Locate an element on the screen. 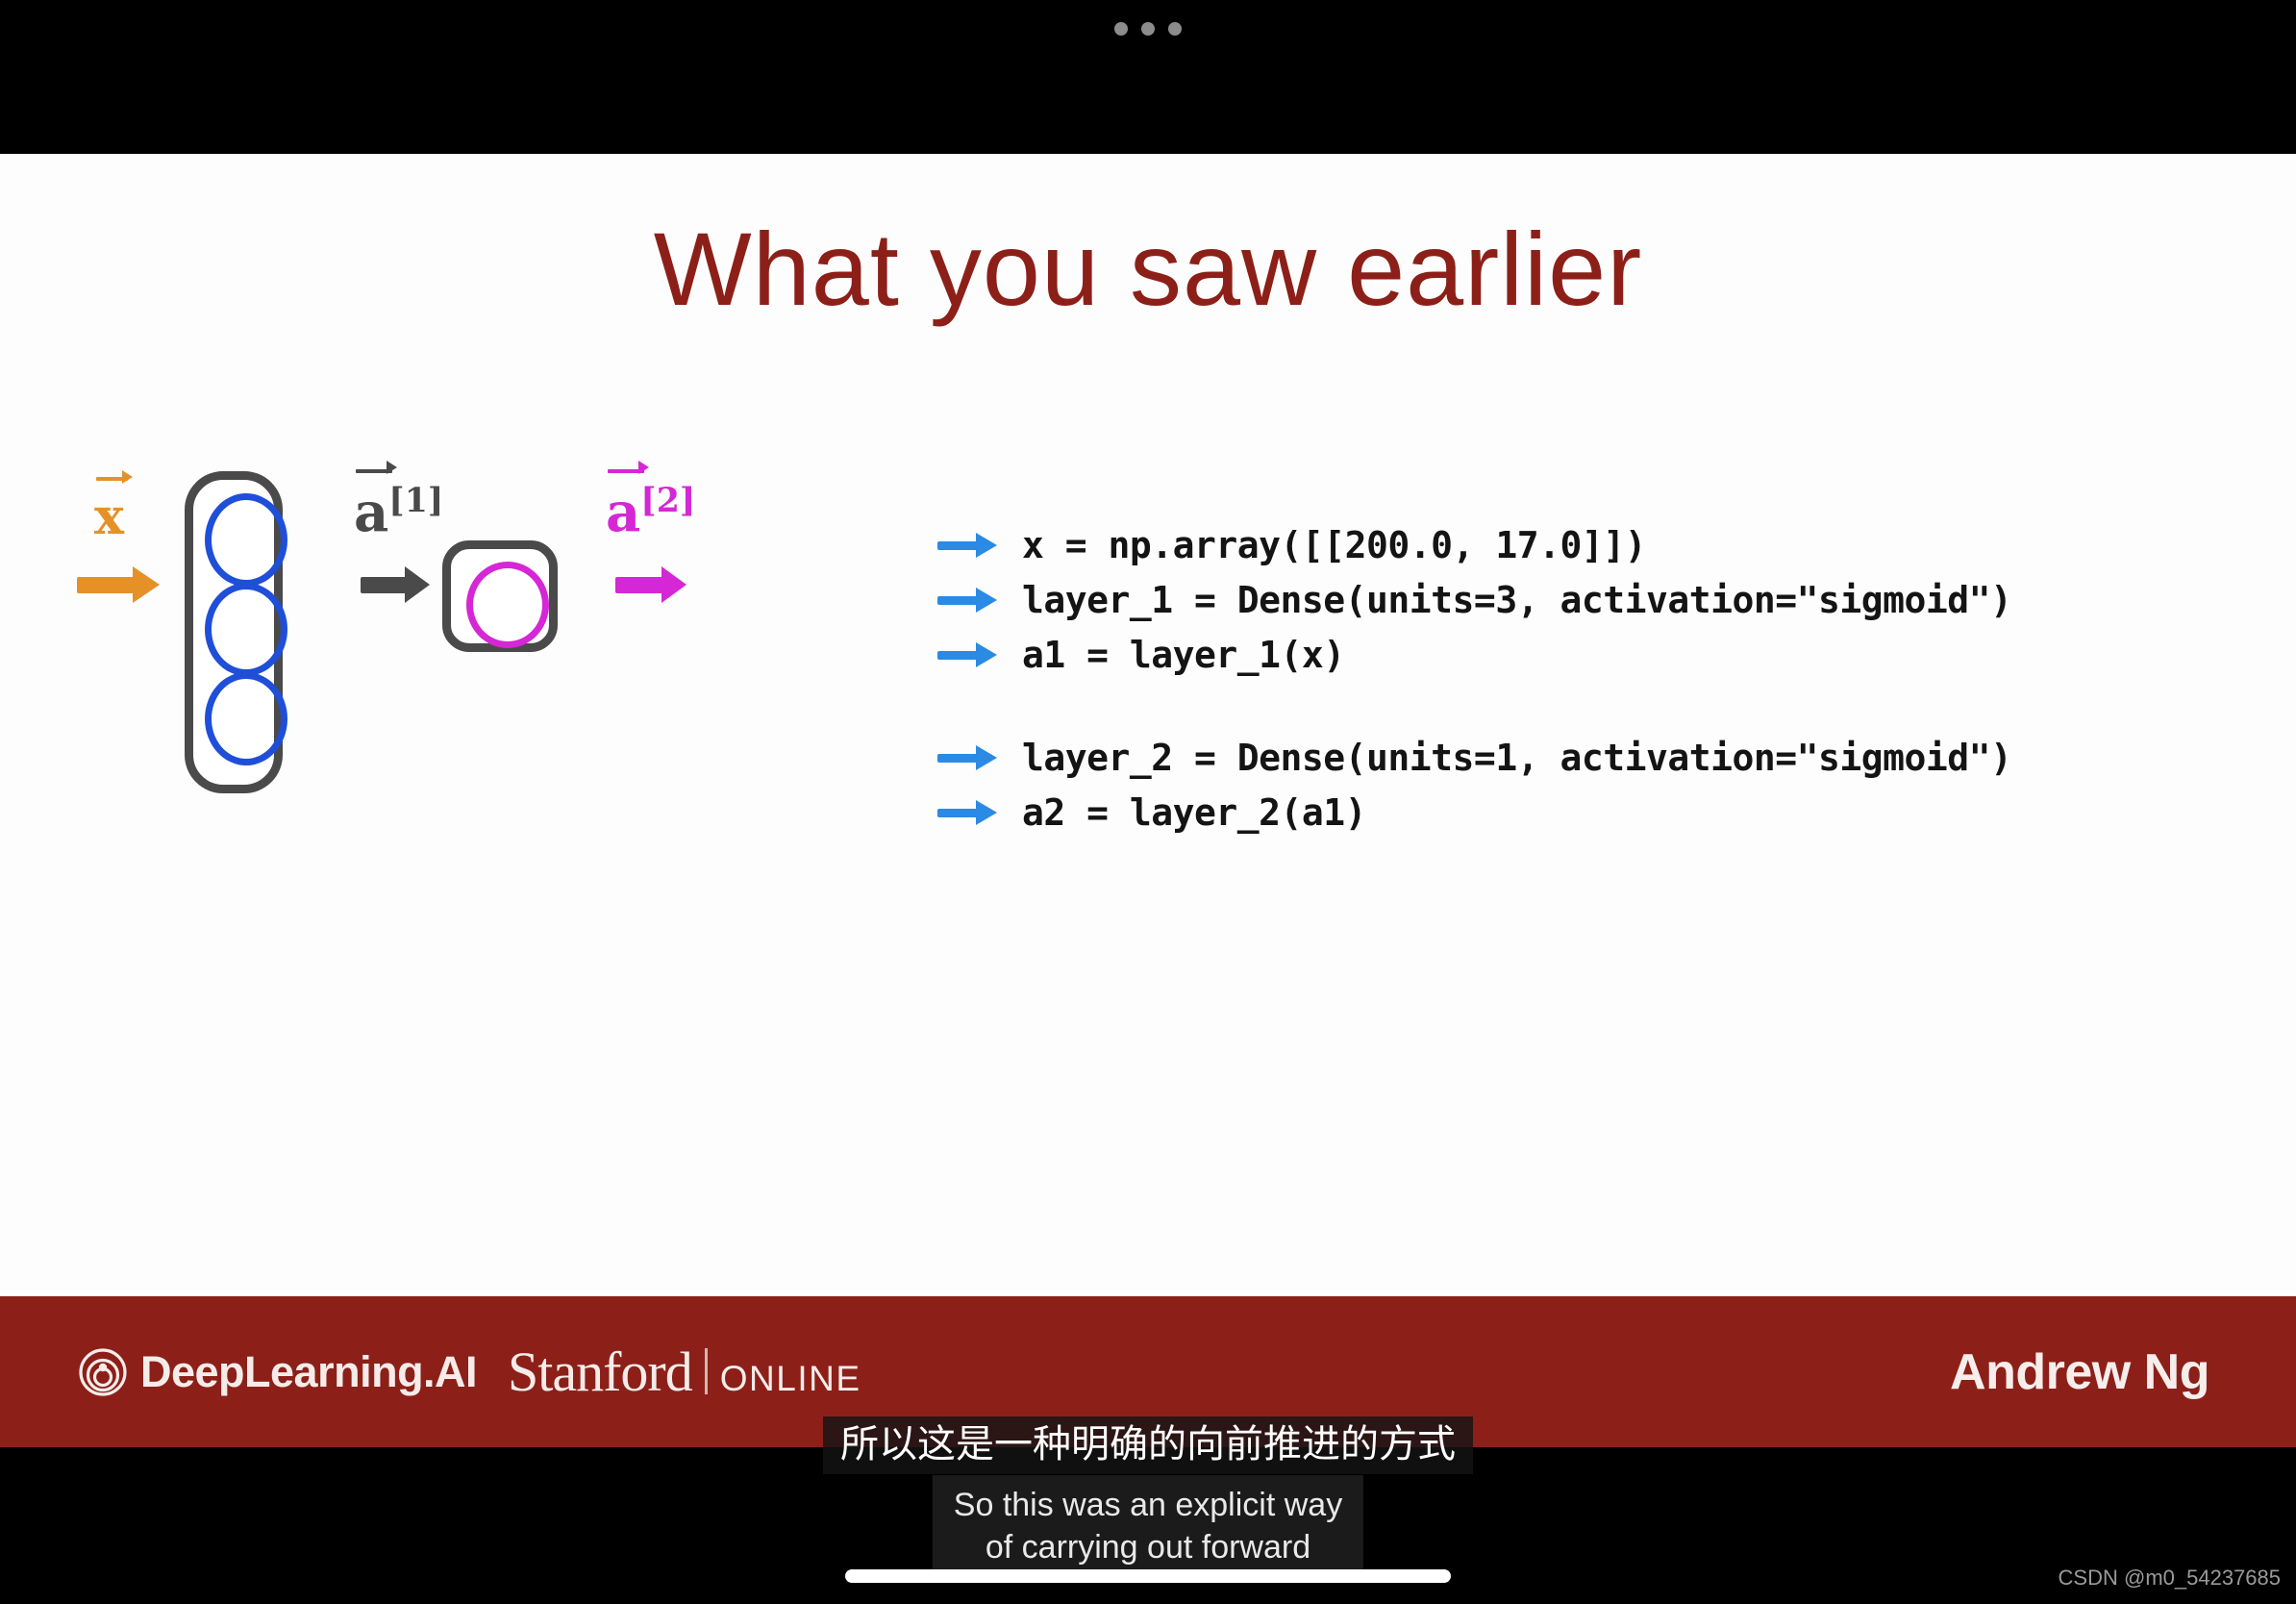 This screenshot has height=1604, width=2296. layer1-arrow-head is located at coordinates (417, 584).